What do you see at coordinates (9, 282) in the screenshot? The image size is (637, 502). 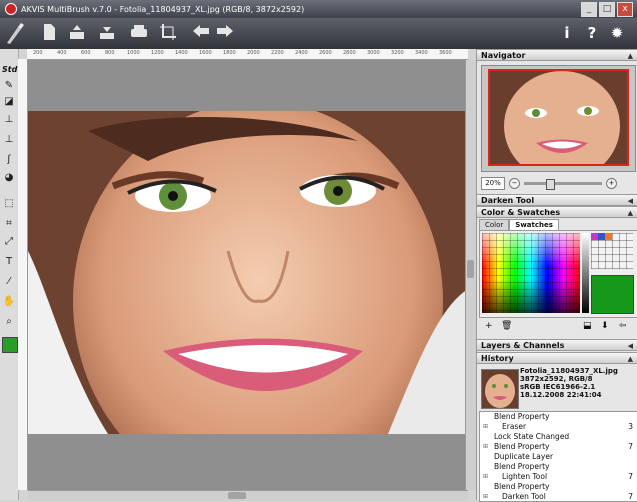 I see `eyedropper-tool-icon: ⁄` at bounding box center [9, 282].